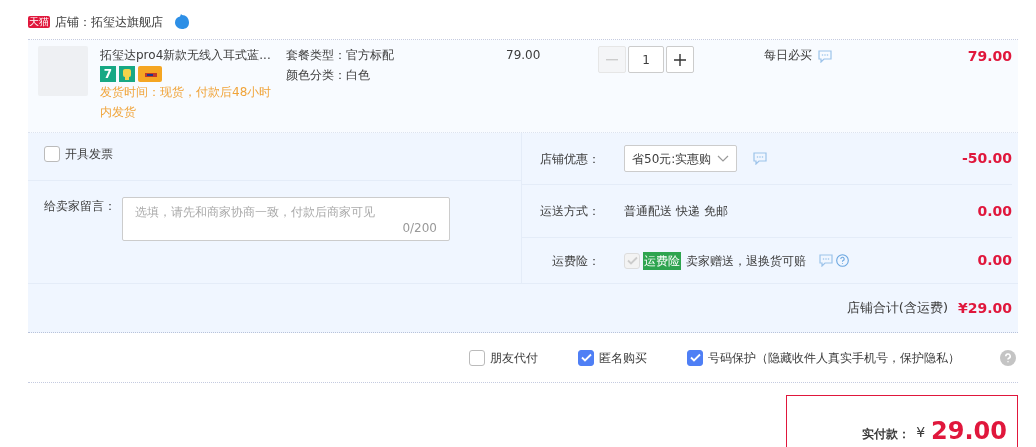 This screenshot has width=1036, height=447. I want to click on delivery-note: 发货时间：现货，付款后48小时内发货, so click(186, 102).